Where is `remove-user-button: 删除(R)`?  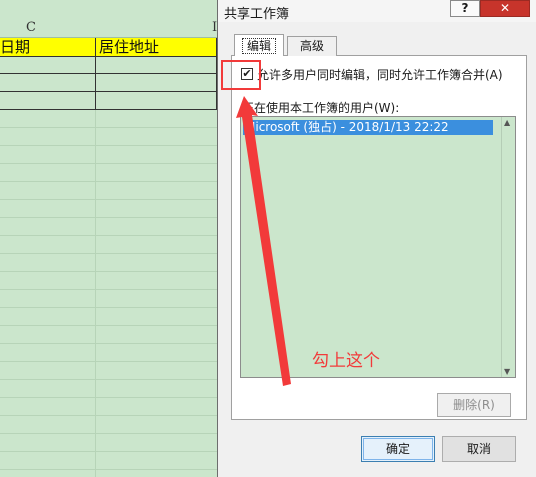 remove-user-button: 删除(R) is located at coordinates (474, 405).